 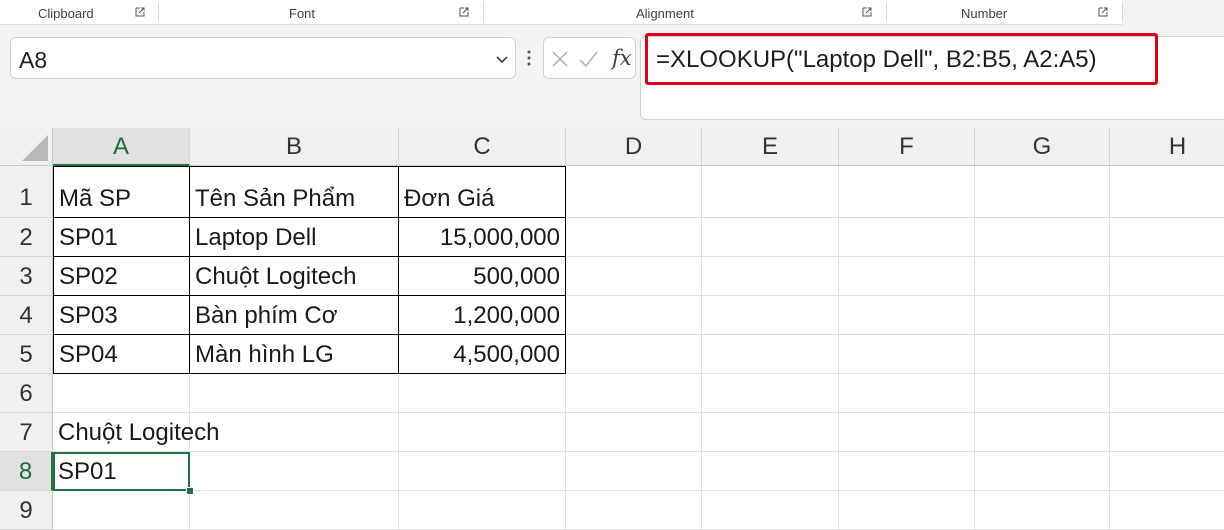 What do you see at coordinates (26, 393) in the screenshot?
I see `row-header-6: 6` at bounding box center [26, 393].